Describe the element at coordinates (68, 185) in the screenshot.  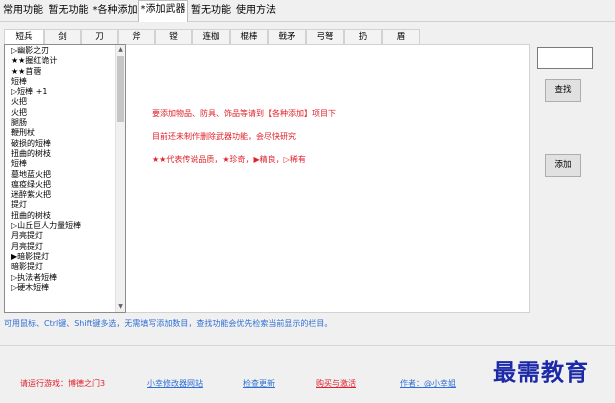
I see `list-item: 瘟疫绿火把` at that location.